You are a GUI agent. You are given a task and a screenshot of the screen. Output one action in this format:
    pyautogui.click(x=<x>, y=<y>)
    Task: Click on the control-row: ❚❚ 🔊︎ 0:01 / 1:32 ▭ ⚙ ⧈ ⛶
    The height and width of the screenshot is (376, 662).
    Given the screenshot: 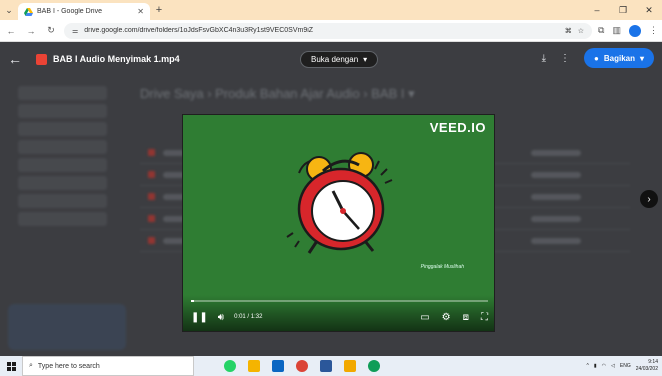 What is the action you would take?
    pyautogui.click(x=339, y=317)
    